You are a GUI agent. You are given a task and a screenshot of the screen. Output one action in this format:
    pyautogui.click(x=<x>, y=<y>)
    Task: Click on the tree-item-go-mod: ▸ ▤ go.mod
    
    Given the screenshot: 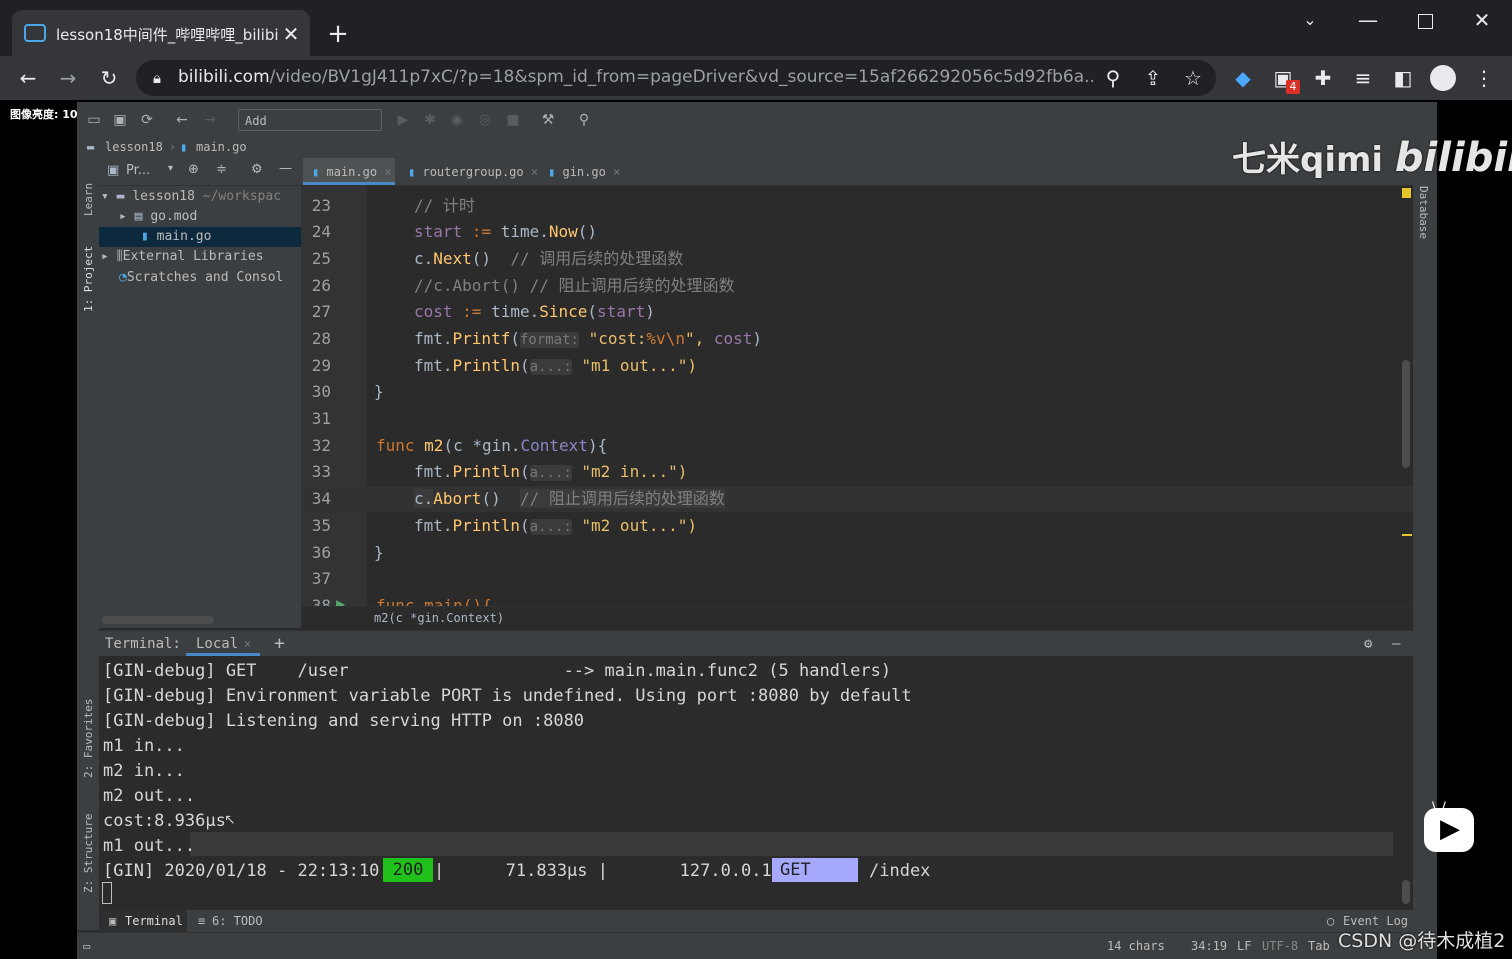 What is the action you would take?
    pyautogui.click(x=158, y=217)
    